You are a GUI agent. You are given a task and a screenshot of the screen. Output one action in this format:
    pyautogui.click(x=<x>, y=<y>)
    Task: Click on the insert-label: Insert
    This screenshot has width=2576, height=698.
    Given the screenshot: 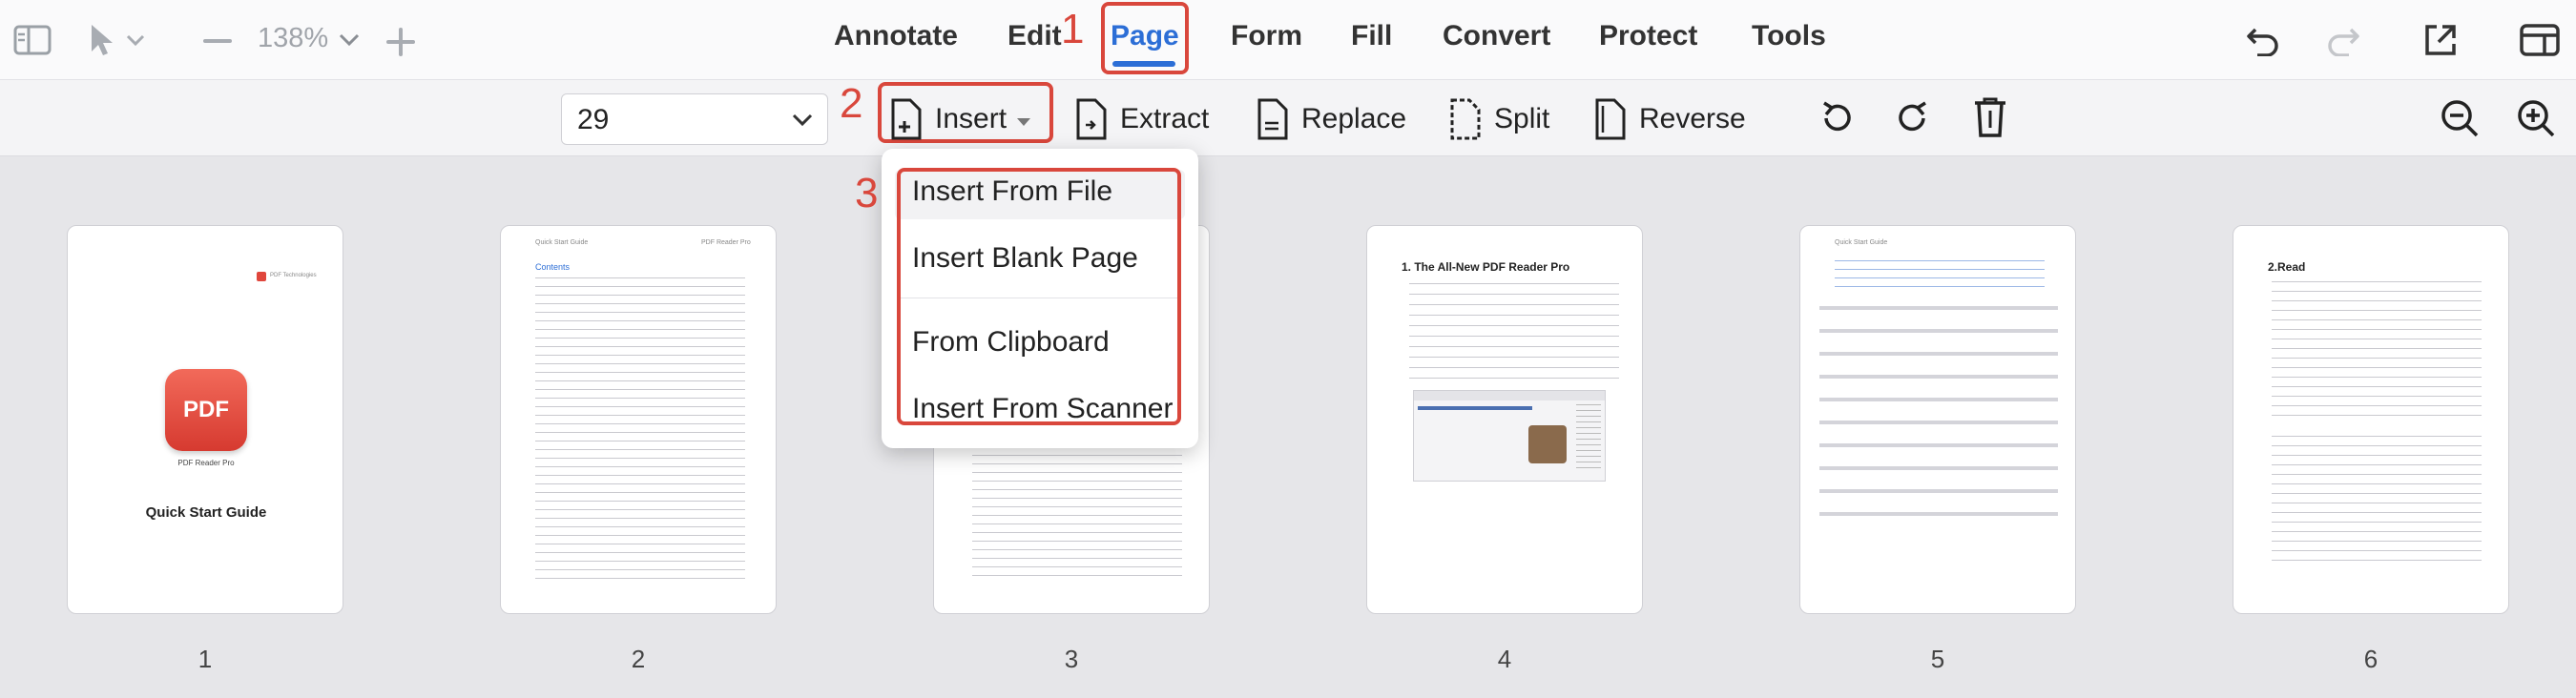 What is the action you would take?
    pyautogui.click(x=971, y=118)
    